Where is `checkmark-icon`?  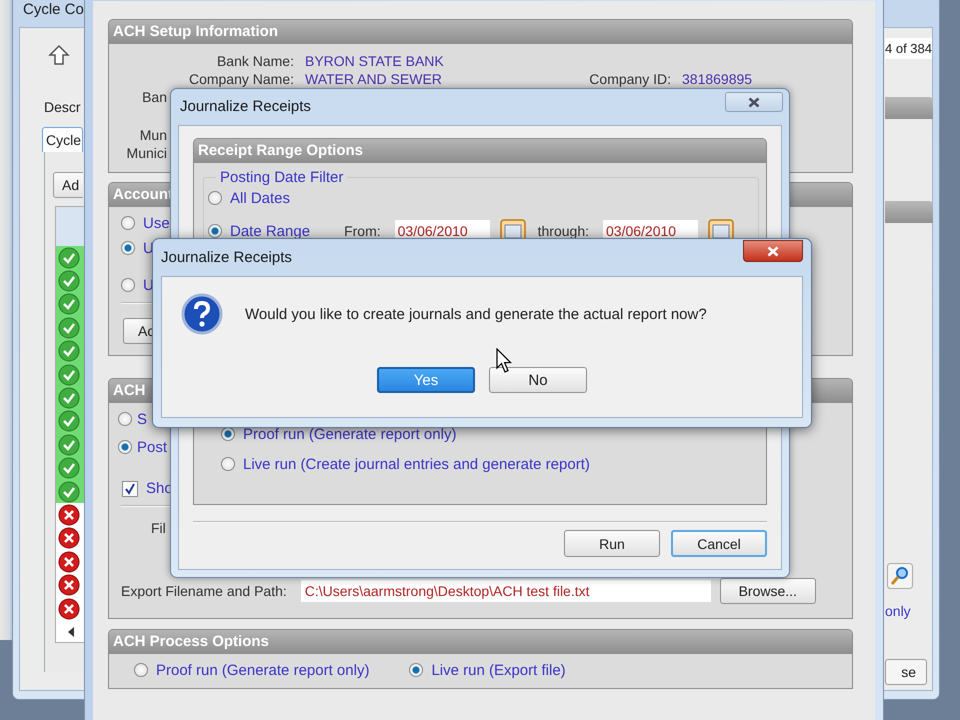
checkmark-icon is located at coordinates (130, 488).